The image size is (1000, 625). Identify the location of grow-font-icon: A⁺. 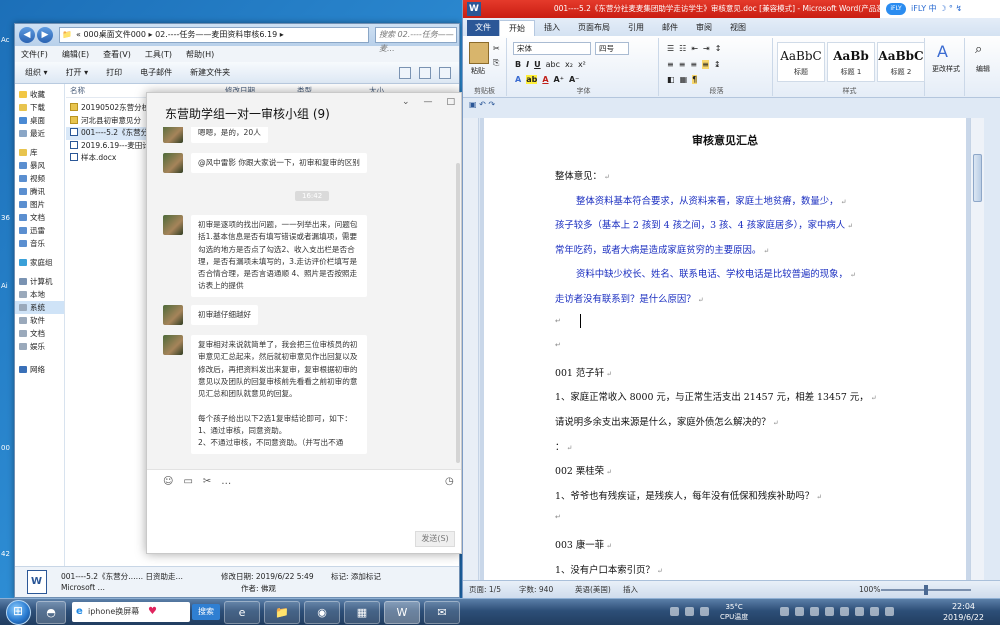
(559, 79).